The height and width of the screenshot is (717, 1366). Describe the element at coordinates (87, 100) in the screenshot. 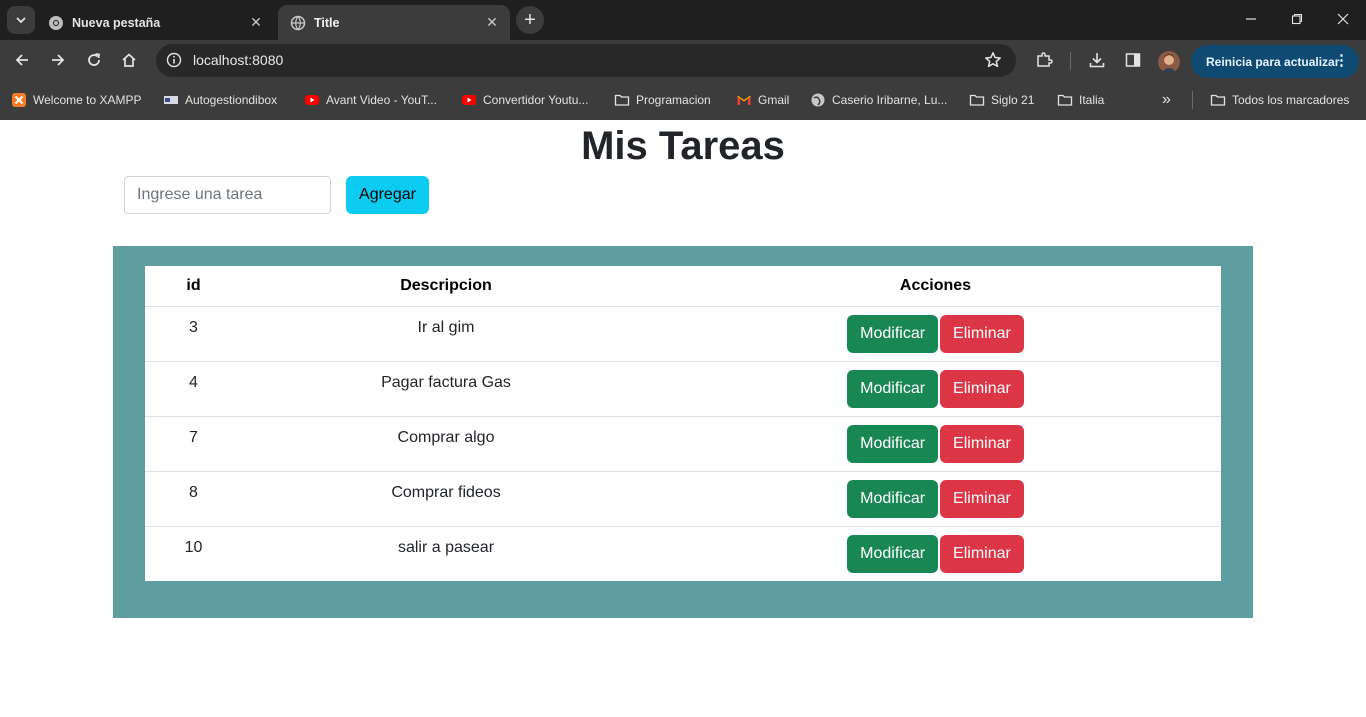

I see `bookmark-label: Welcome to XAMPP` at that location.